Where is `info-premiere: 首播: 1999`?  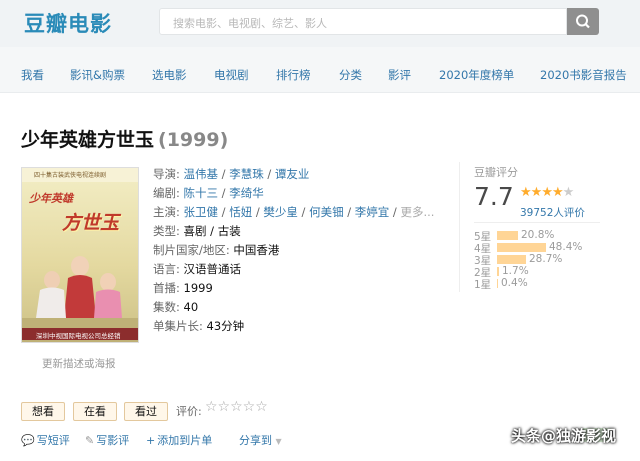 info-premiere: 首播: 1999 is located at coordinates (183, 288).